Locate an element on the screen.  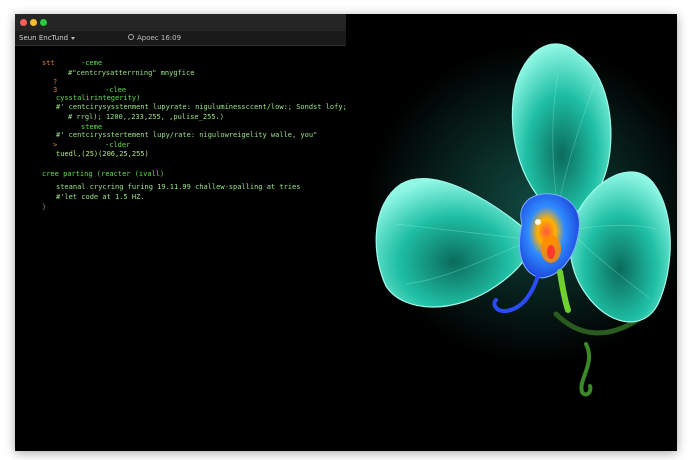
code-line: cree parting (reacter (ivall) is located at coordinates (103, 174).